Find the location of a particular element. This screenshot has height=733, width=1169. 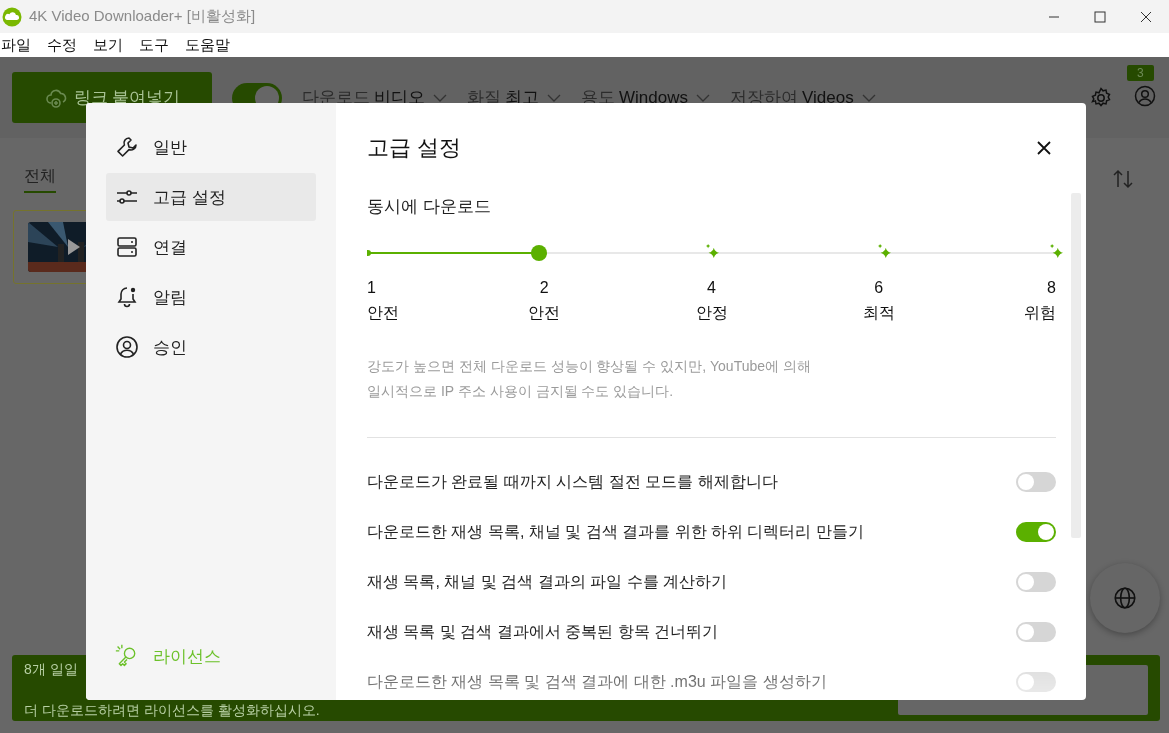

option-label: 재생 목록 및 검색 결과에서 중복된 항목 건너뛰기 is located at coordinates (543, 631).